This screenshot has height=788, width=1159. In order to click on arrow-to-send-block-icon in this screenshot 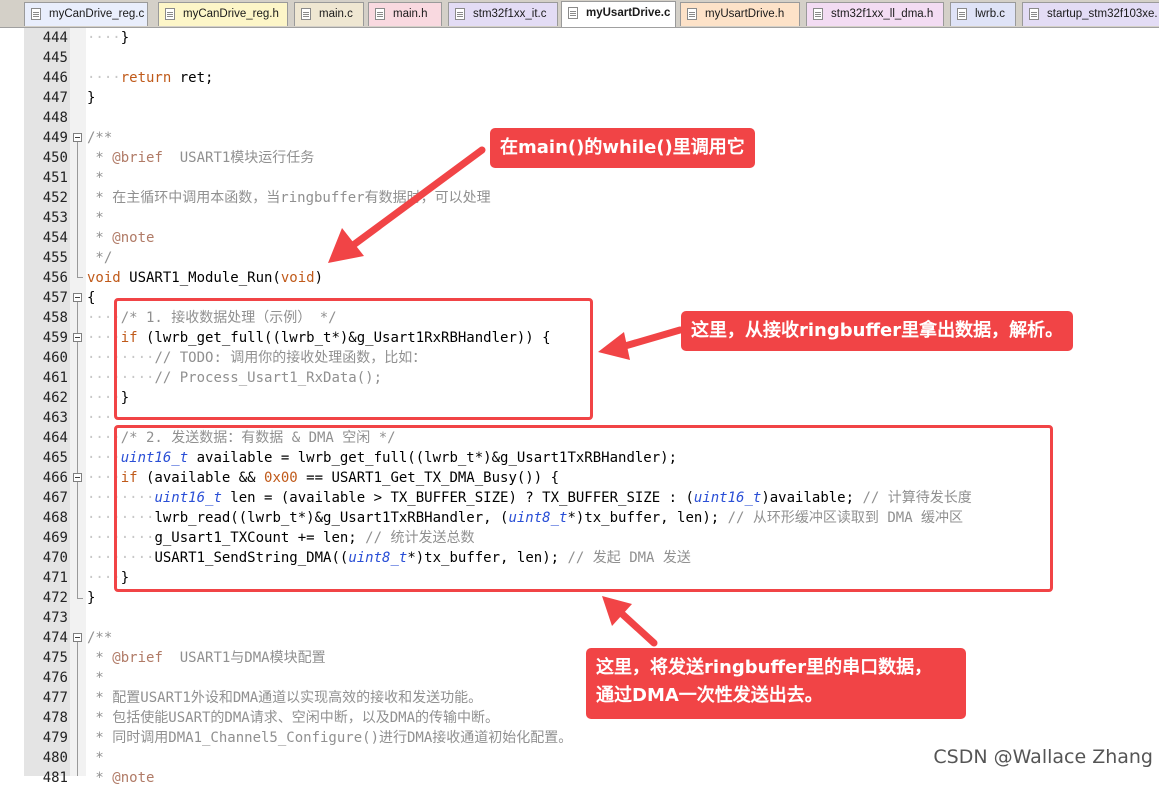, I will do `click(630, 621)`.